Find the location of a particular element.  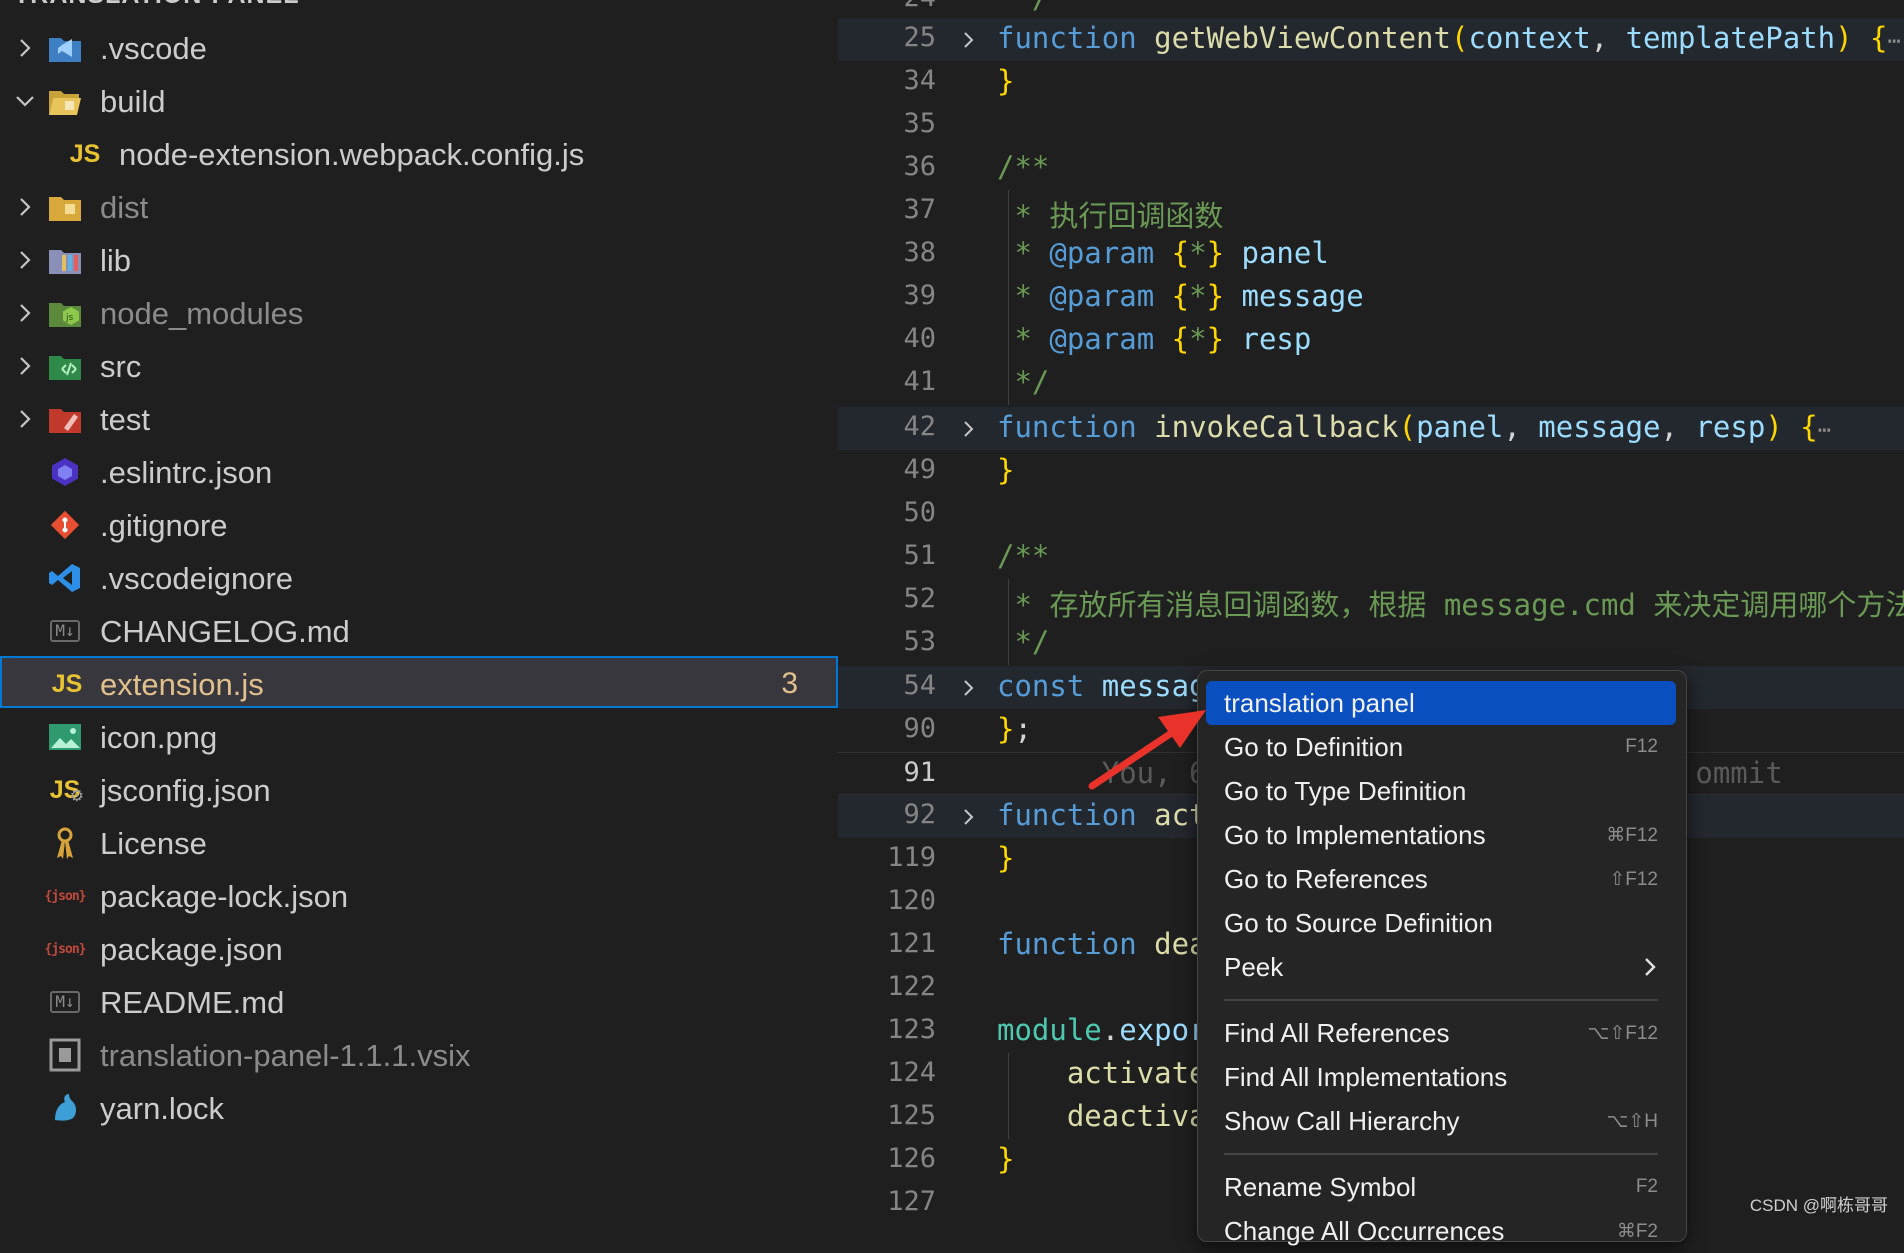

line-number: 127 is located at coordinates (911, 1201).